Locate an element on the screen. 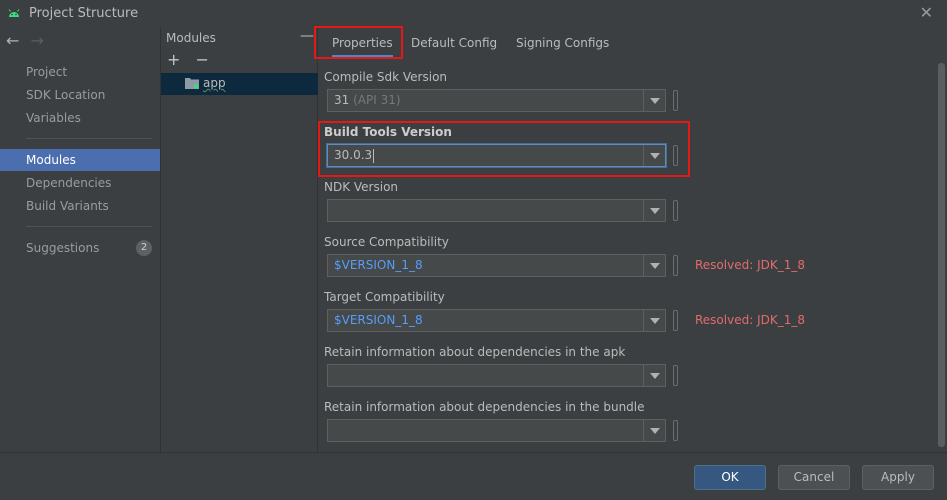  tab-label: Signing Configs is located at coordinates (563, 43).